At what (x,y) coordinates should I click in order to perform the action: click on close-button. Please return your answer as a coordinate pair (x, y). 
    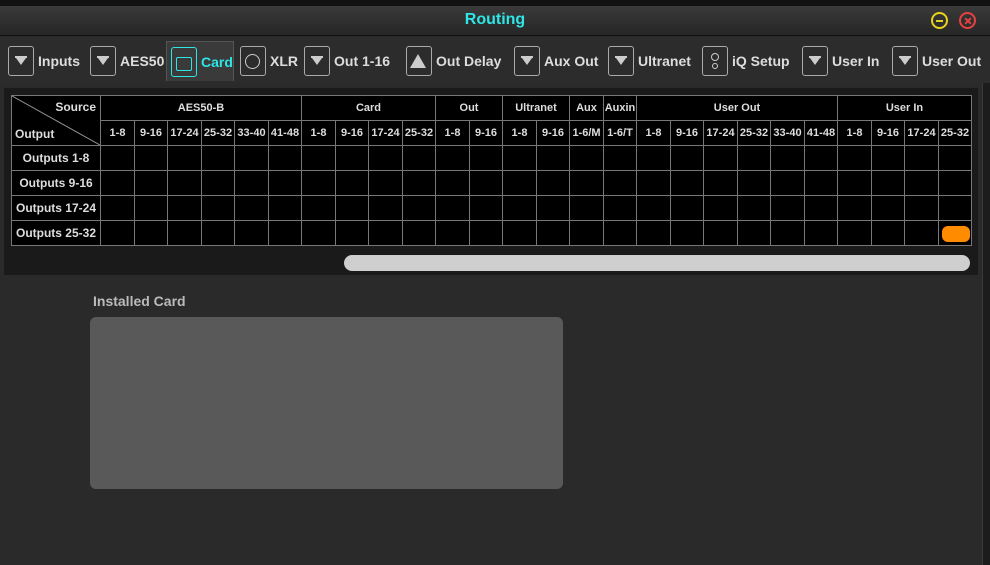
    Looking at the image, I should click on (967, 20).